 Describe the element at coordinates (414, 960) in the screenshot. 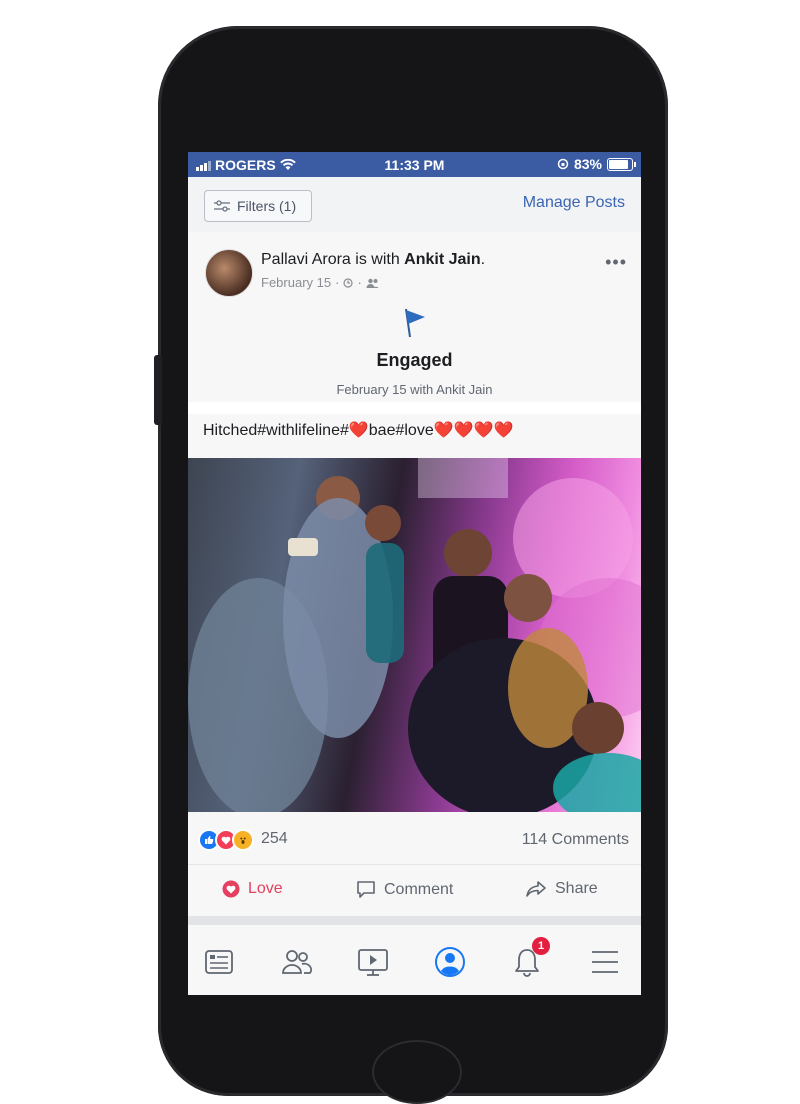

I see `bottom-tab-bar: 1` at that location.